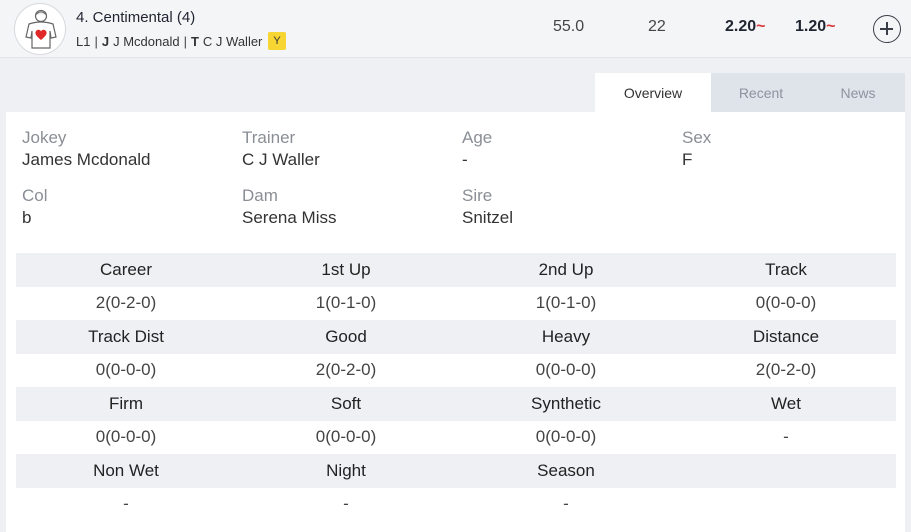 Image resolution: width=911 pixels, height=532 pixels. I want to click on runner-weight: 55.0, so click(569, 26).